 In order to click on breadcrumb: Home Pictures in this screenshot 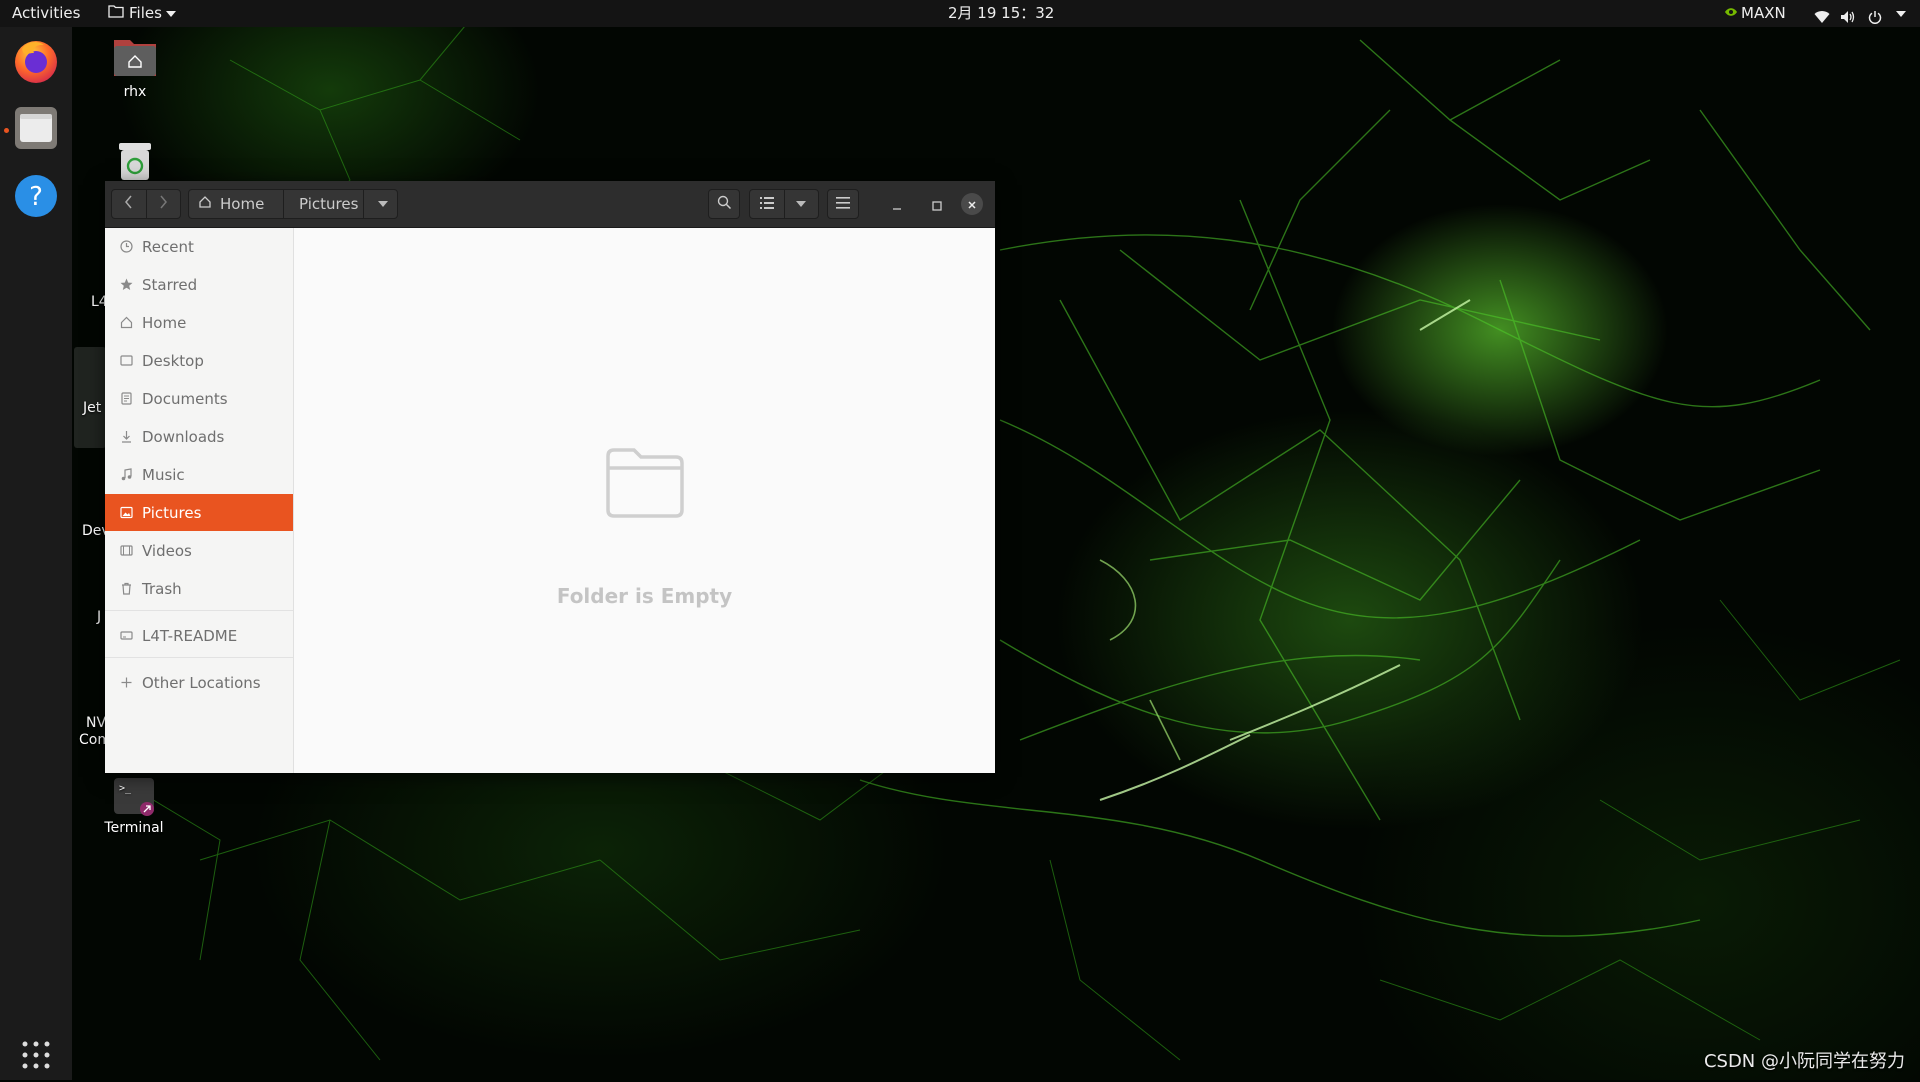, I will do `click(293, 204)`.